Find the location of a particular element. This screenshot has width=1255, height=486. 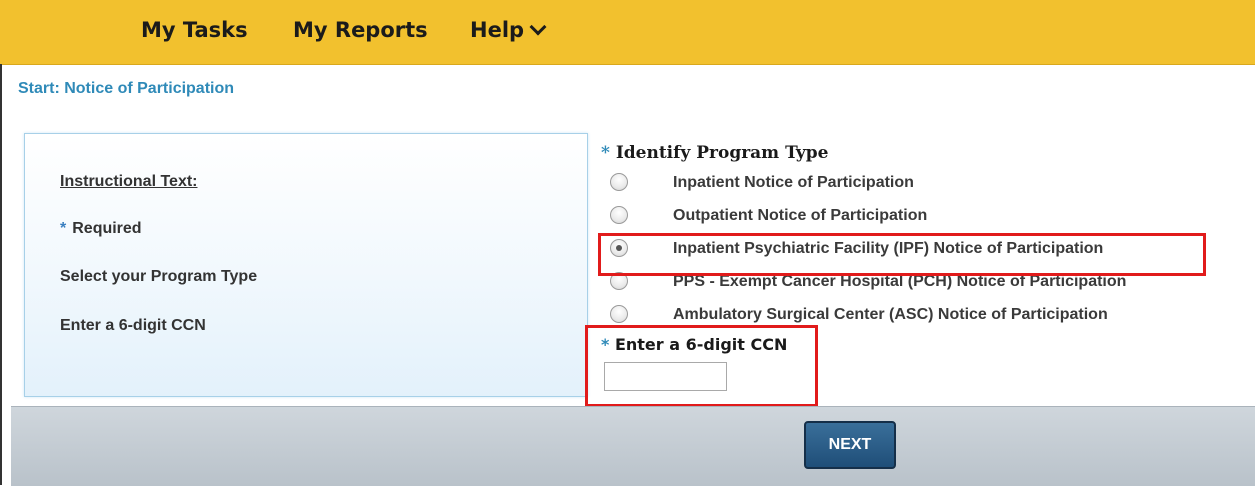

radio-label: Inpatient Notice of Participation is located at coordinates (793, 182).